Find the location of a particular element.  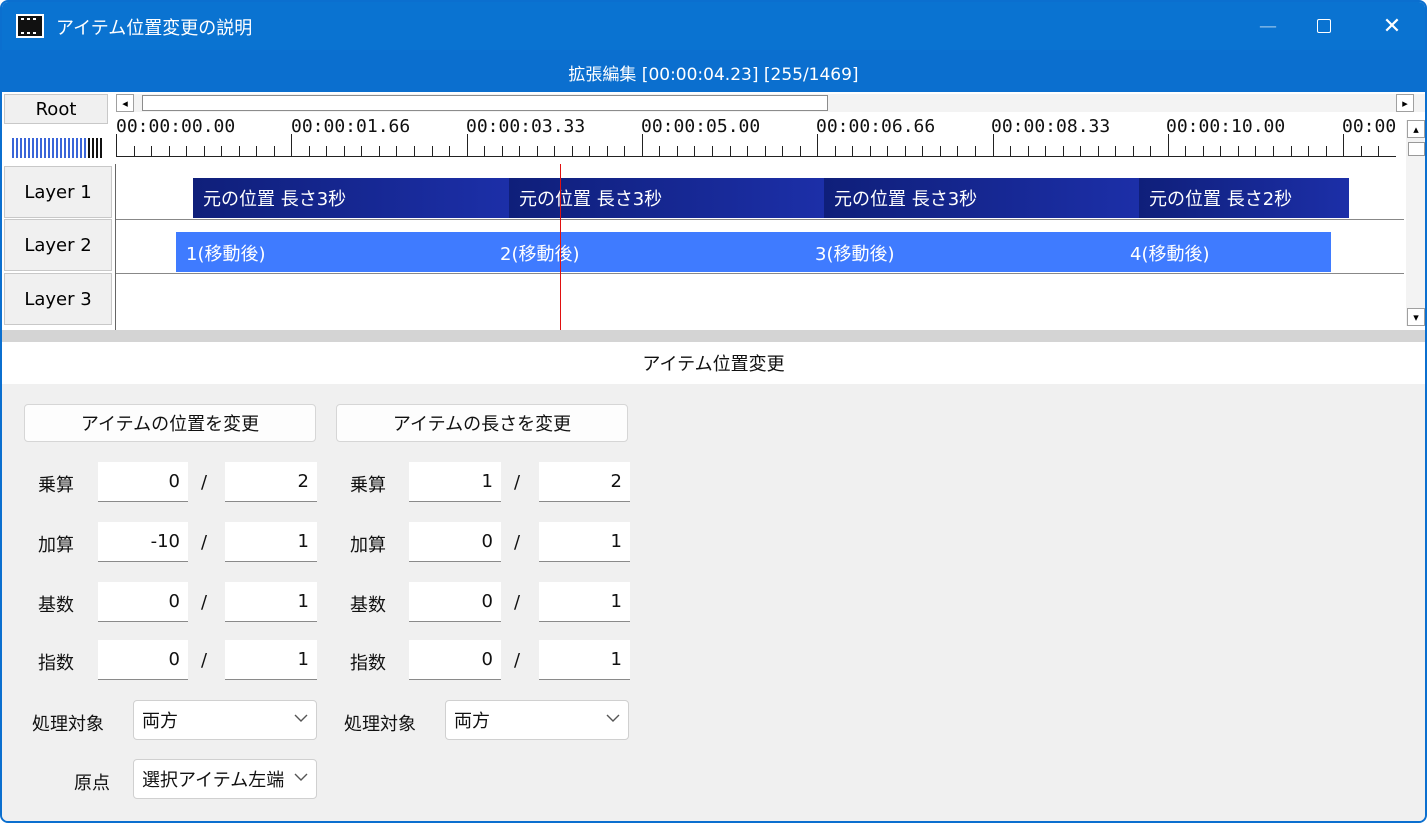

scroll-down-button: ▾ is located at coordinates (1416, 317).